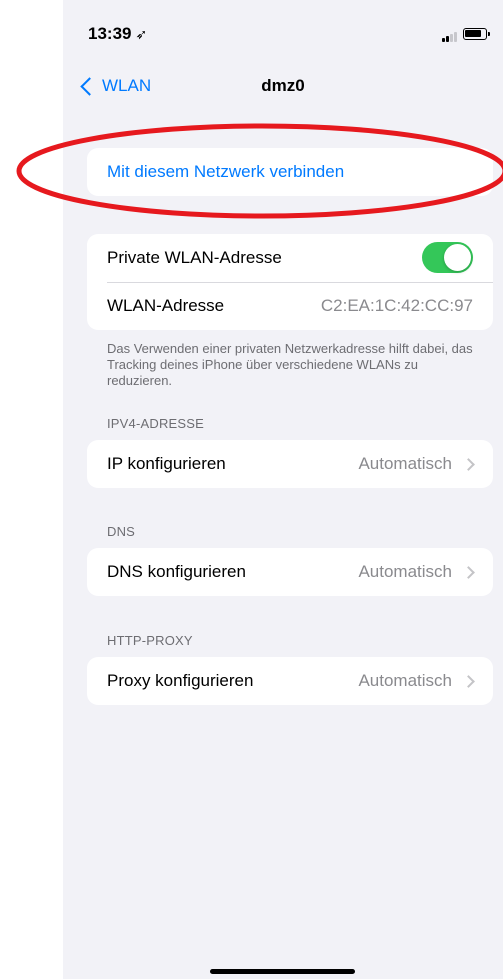 The height and width of the screenshot is (979, 503). What do you see at coordinates (166, 463) in the screenshot?
I see `configure-ip-label: IP konfigurieren` at bounding box center [166, 463].